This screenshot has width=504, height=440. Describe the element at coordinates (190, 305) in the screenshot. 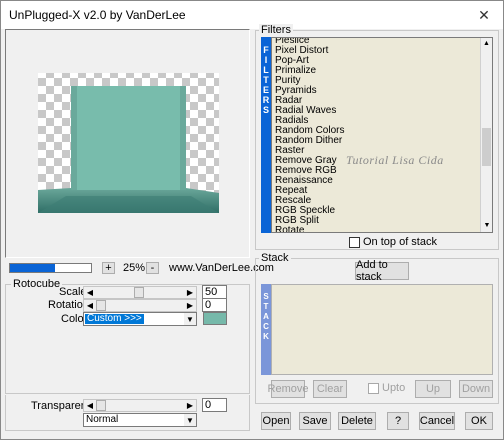

I see `rotation-right-arrow-icon: ▶` at that location.